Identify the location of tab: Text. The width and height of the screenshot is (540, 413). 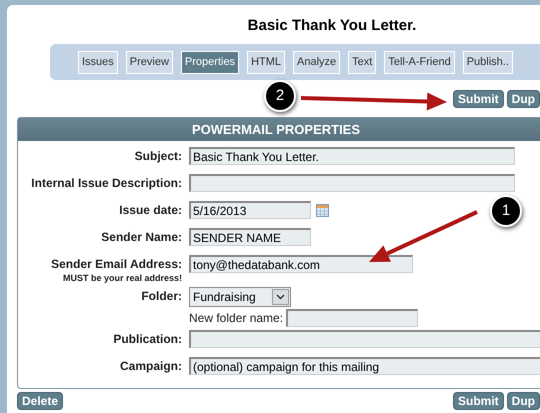
(362, 62).